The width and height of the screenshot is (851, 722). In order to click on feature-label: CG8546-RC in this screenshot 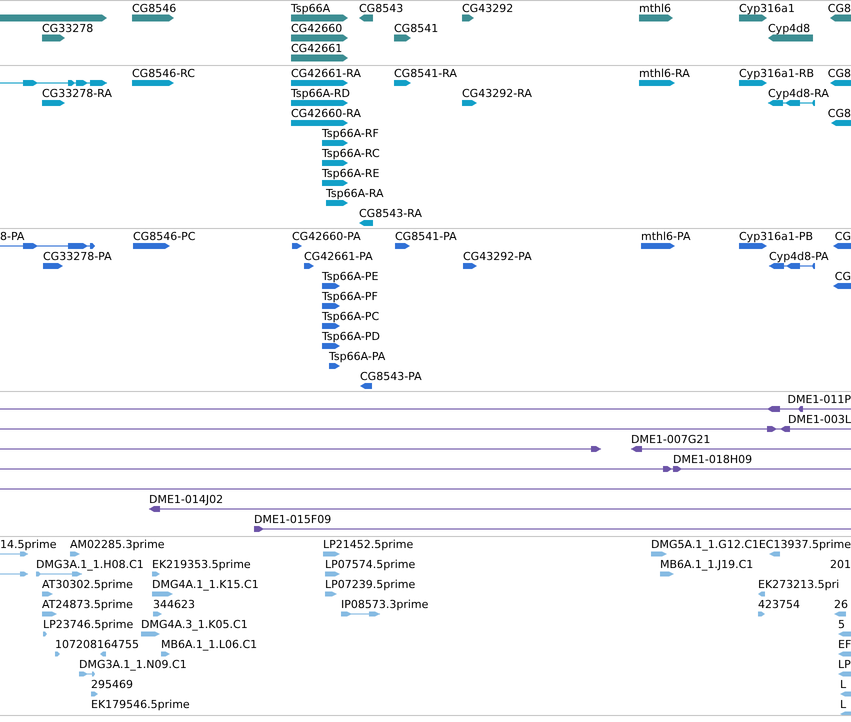, I will do `click(163, 74)`.